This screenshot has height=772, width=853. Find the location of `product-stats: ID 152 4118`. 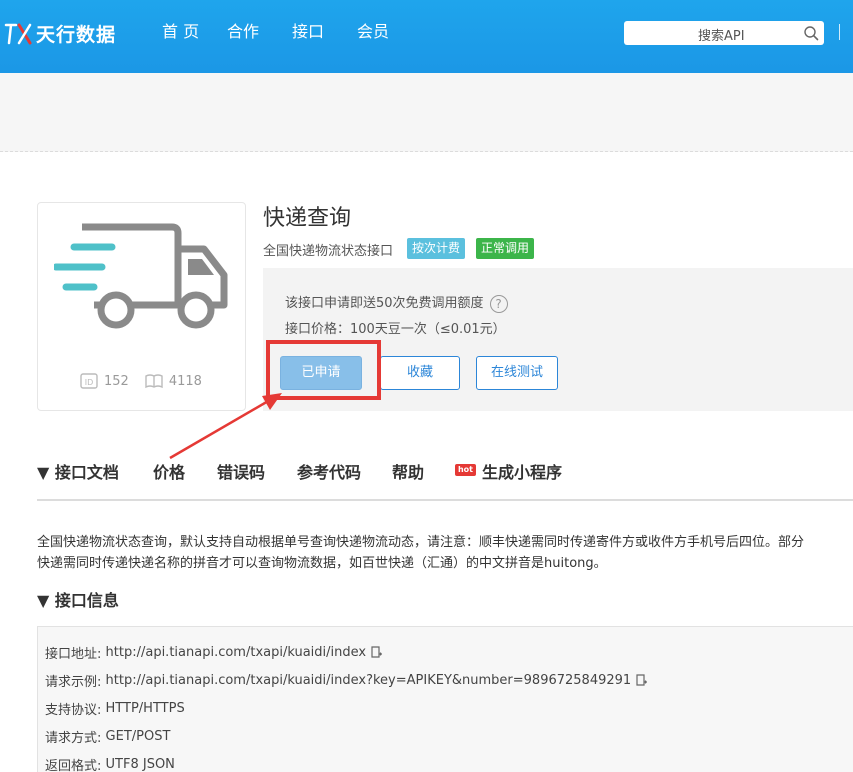

product-stats: ID 152 4118 is located at coordinates (149, 381).